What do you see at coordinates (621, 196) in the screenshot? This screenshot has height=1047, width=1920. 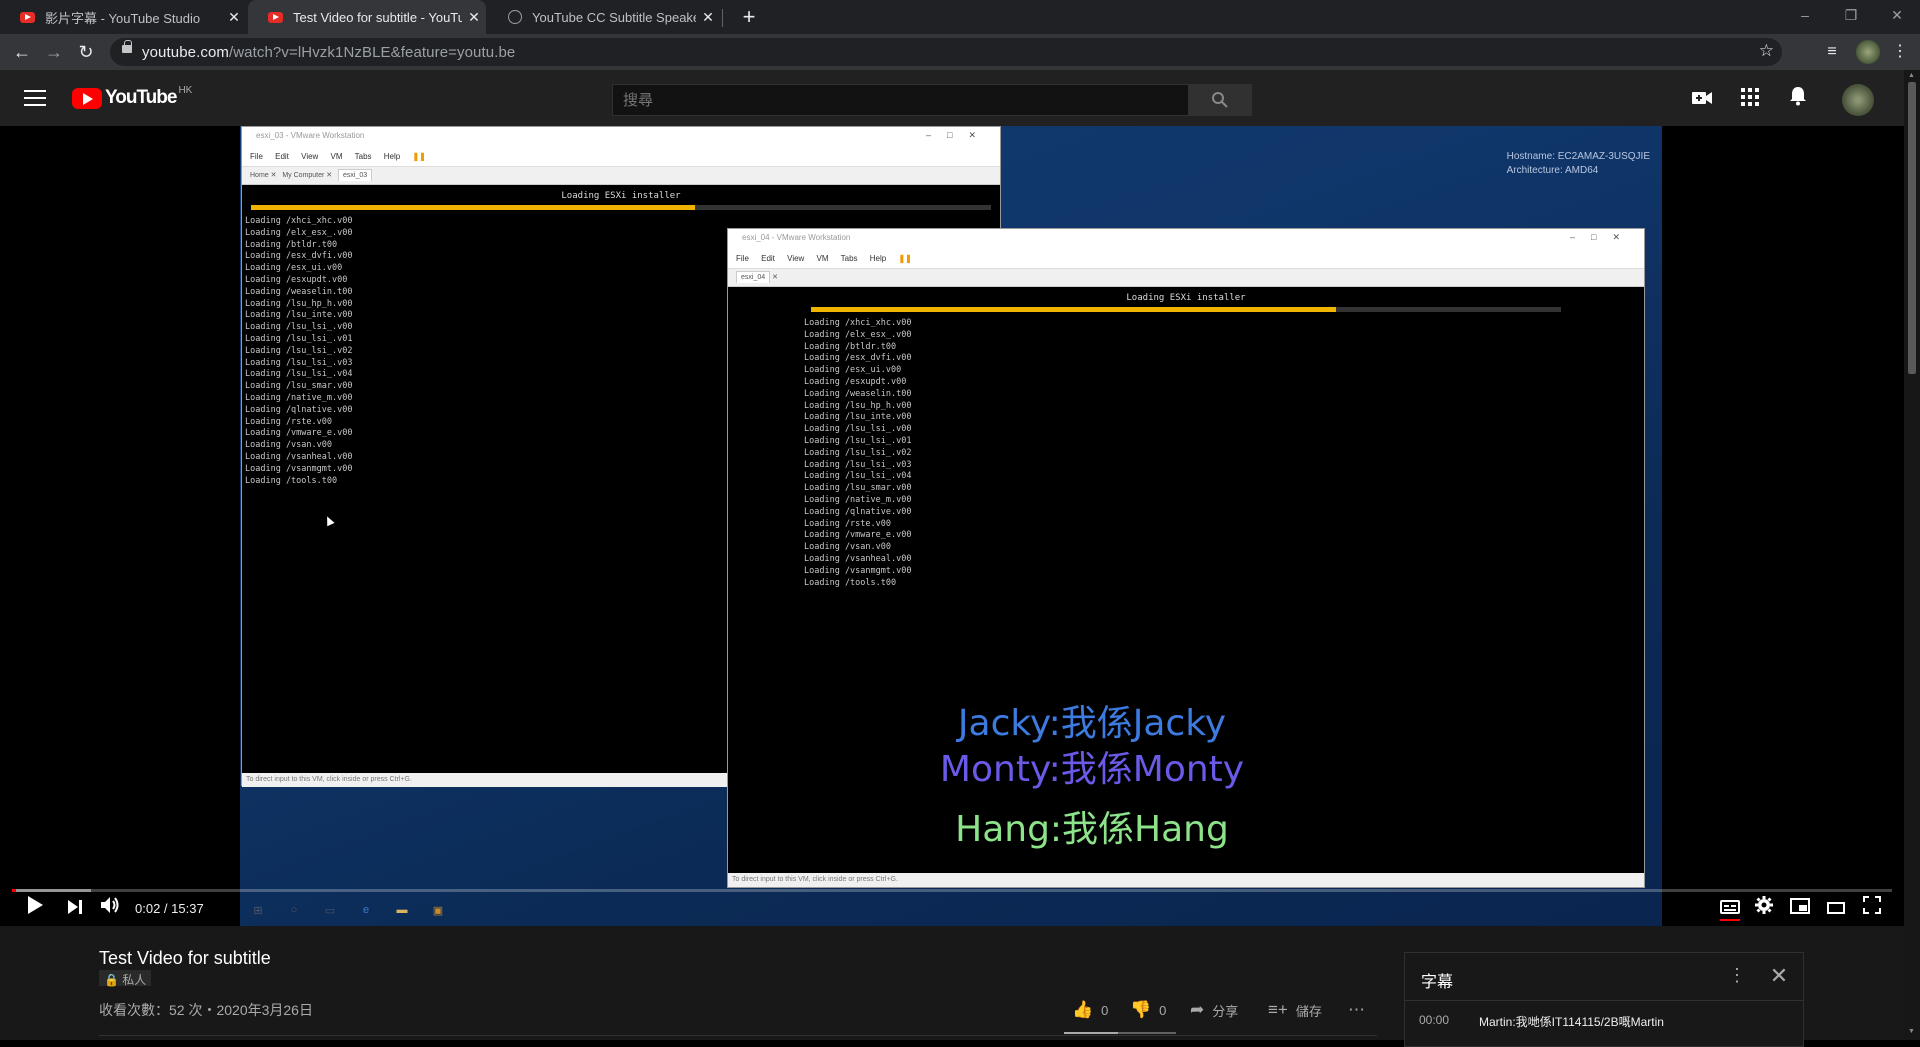 I see `vm-loading-header: Loading ESXi installer` at bounding box center [621, 196].